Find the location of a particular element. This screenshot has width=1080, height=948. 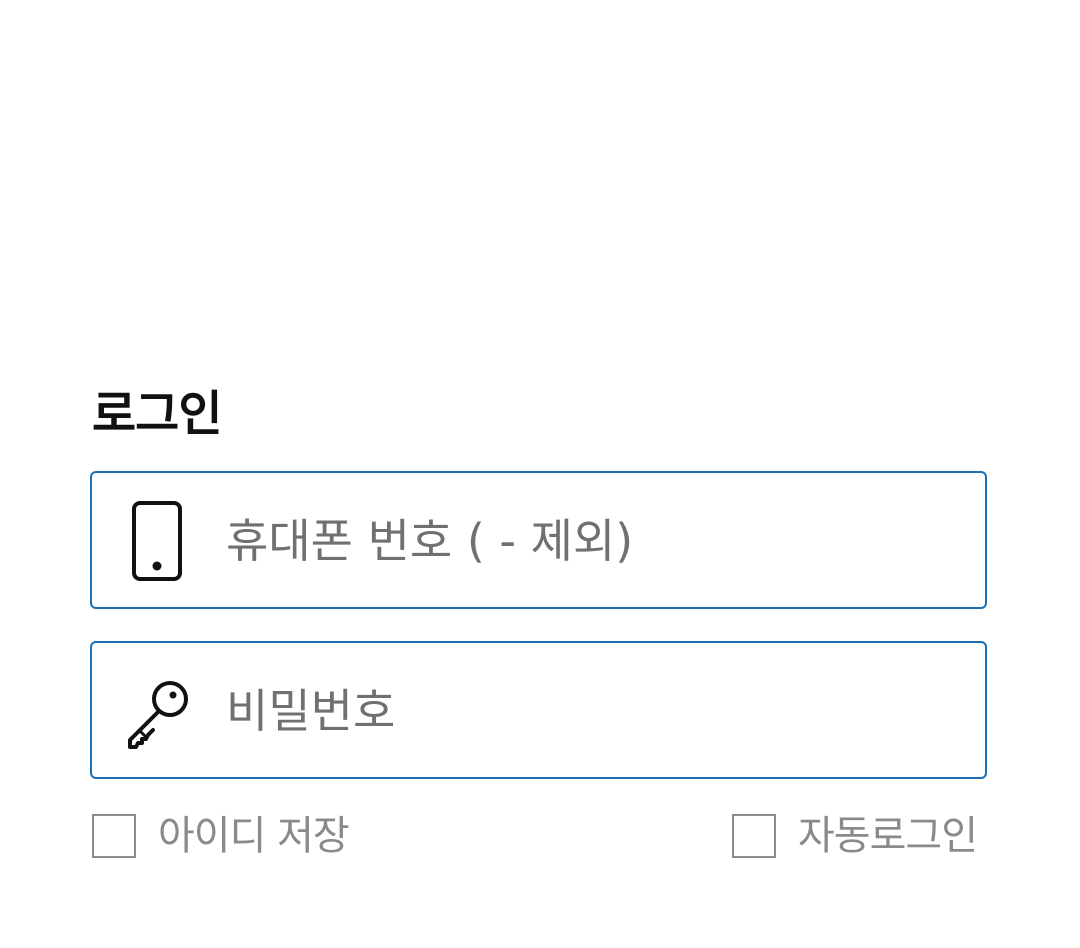

password-field is located at coordinates (538, 710).